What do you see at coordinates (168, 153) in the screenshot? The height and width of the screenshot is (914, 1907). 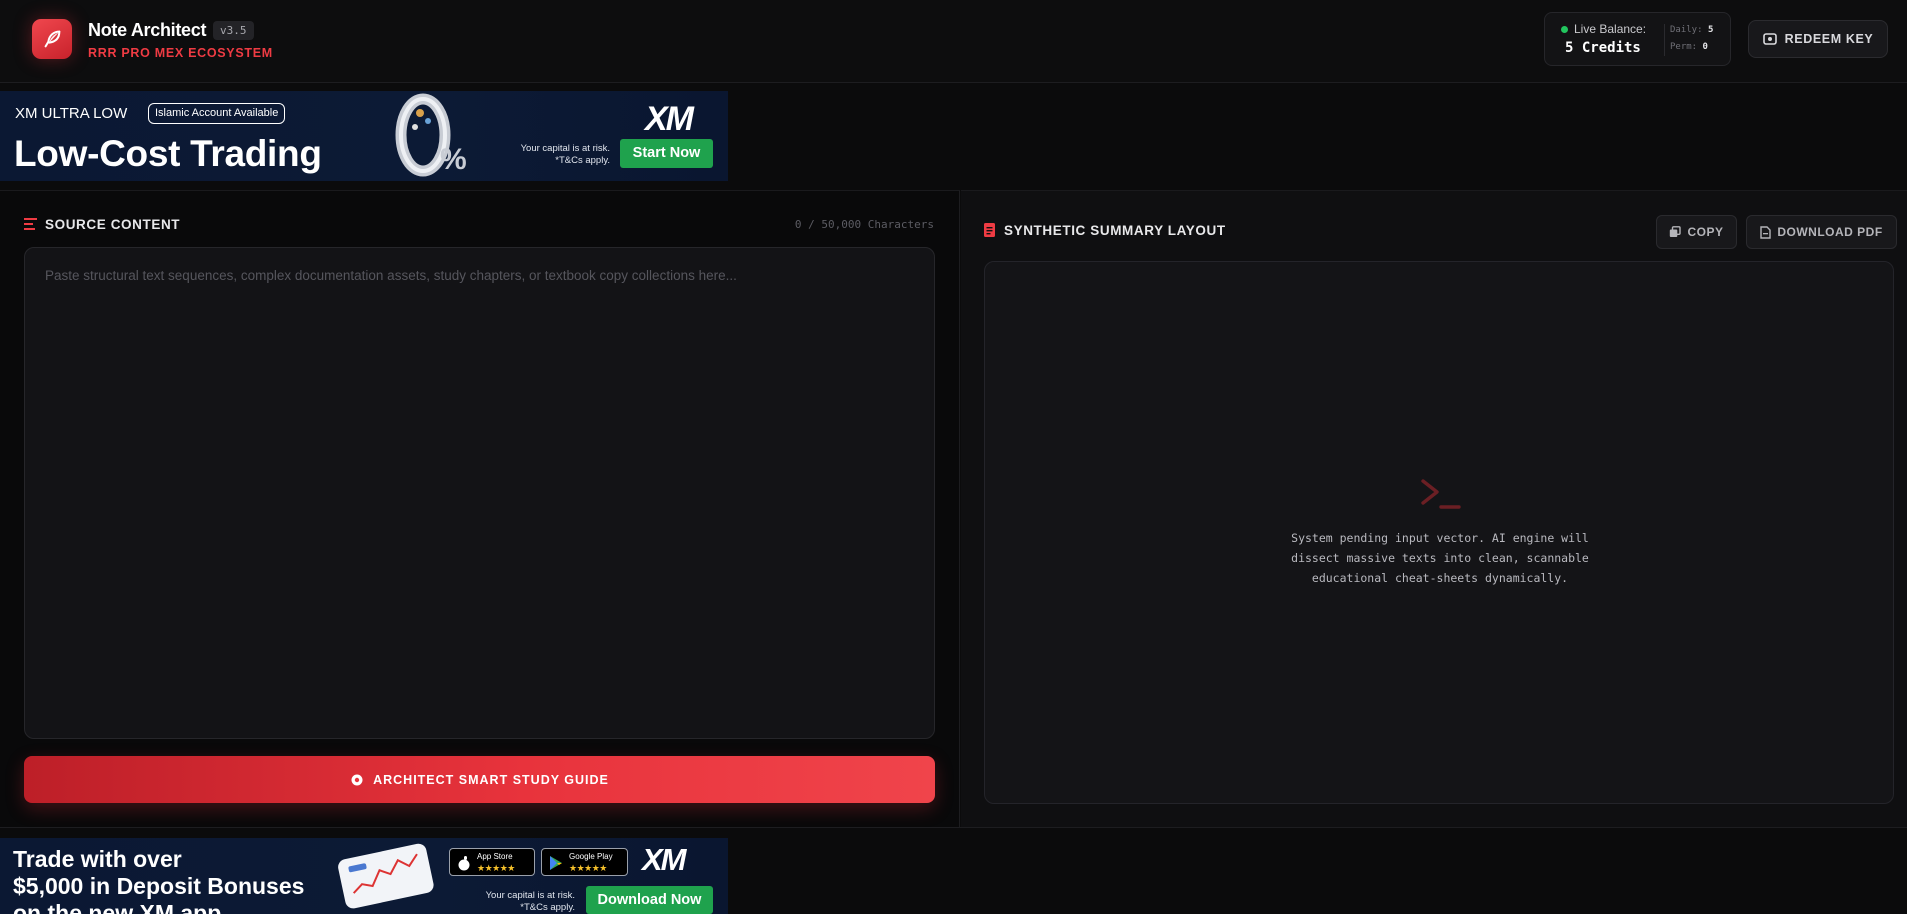 I see `ad-headline: Low-Cost Trading` at bounding box center [168, 153].